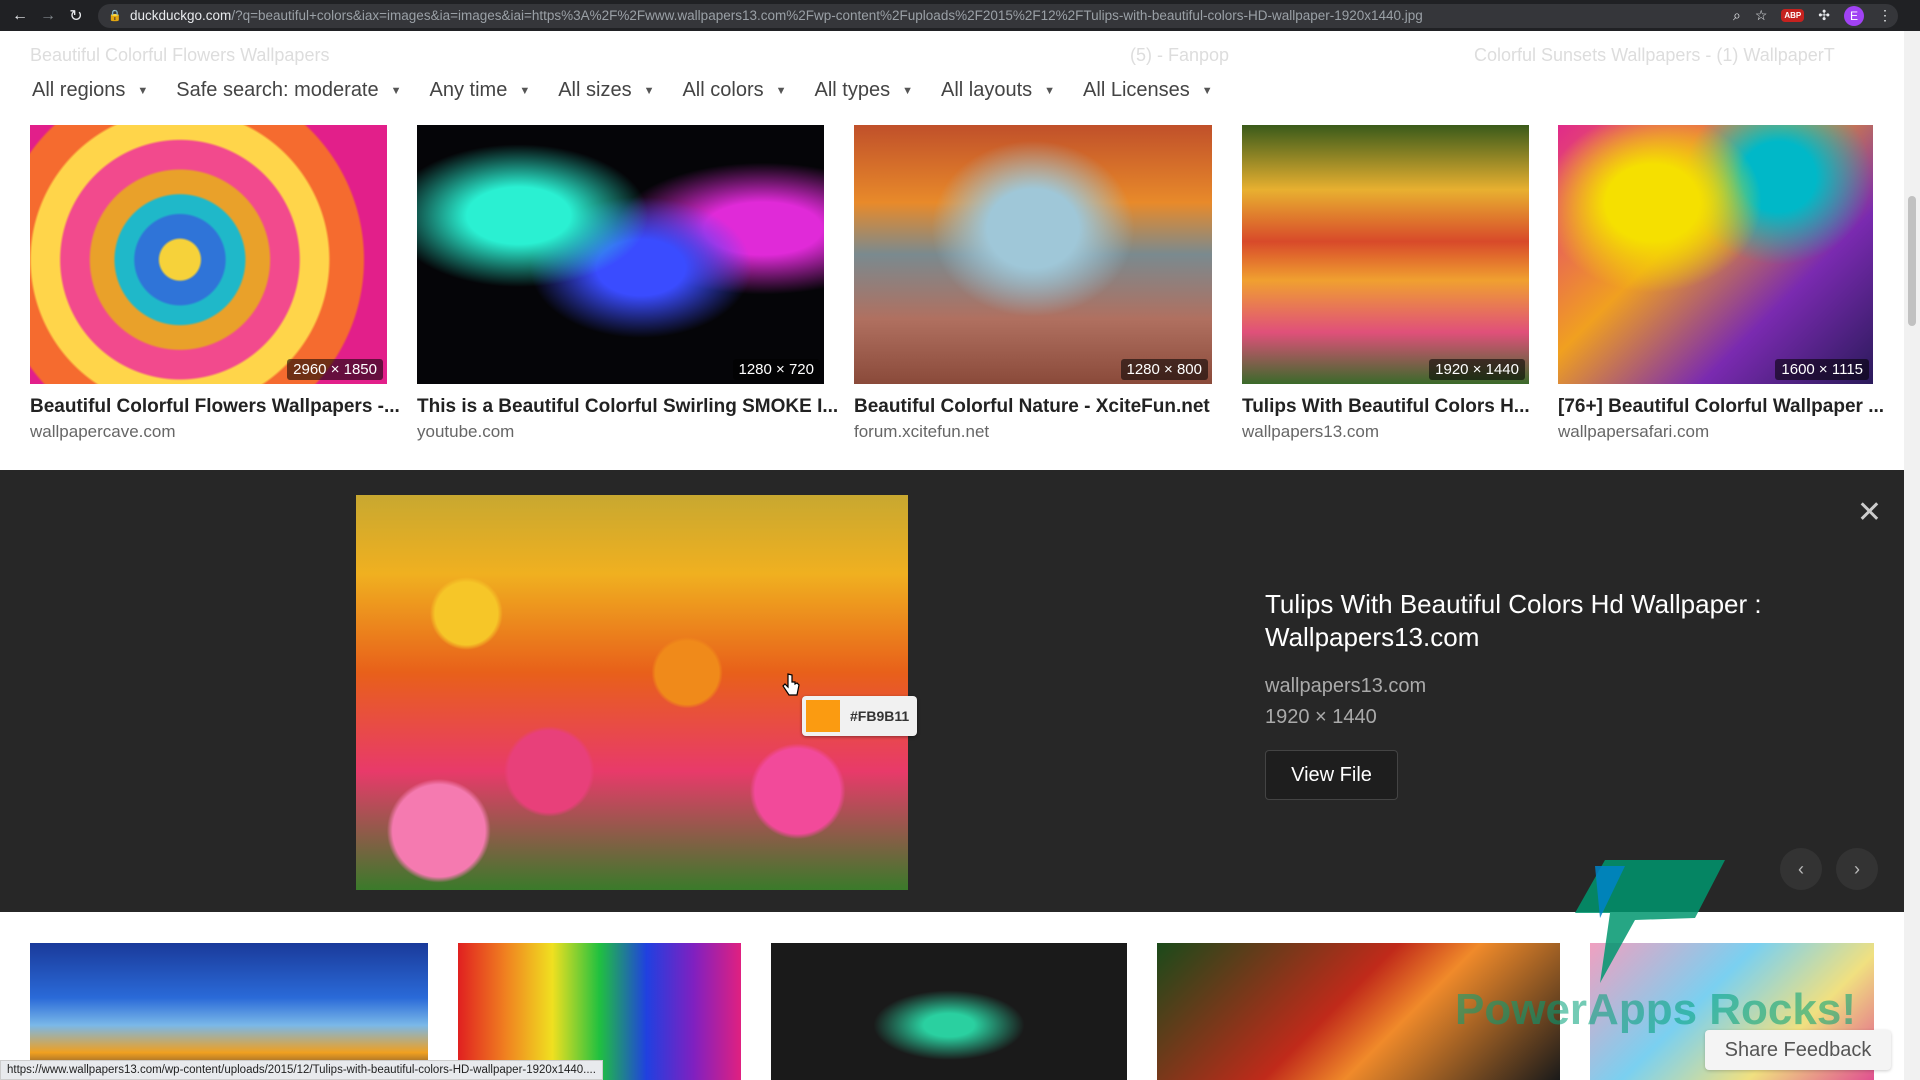 The width and height of the screenshot is (1920, 1080). I want to click on watermark-text: PowerApps Rocks!, so click(1655, 1009).